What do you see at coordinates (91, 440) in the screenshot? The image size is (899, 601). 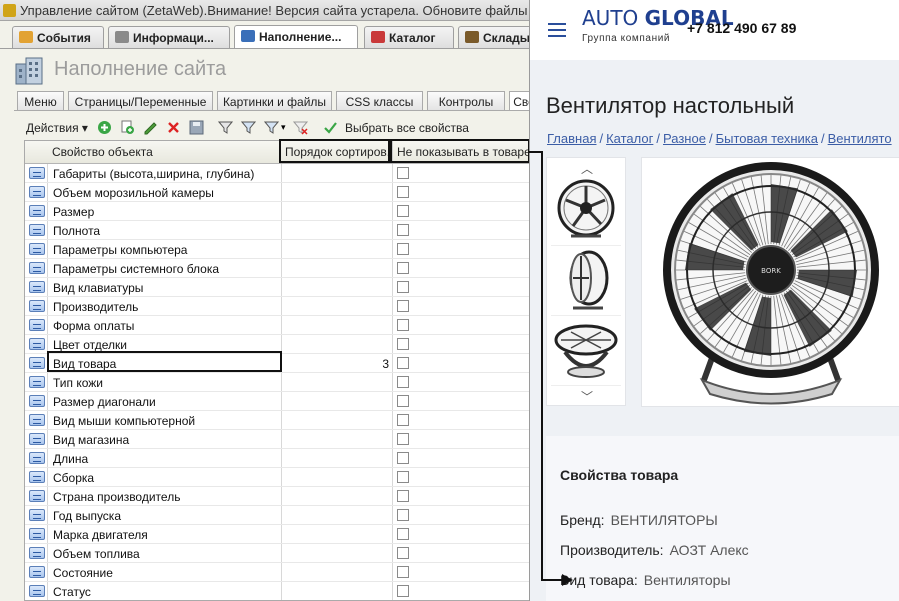 I see `property-name: Вид магазина` at bounding box center [91, 440].